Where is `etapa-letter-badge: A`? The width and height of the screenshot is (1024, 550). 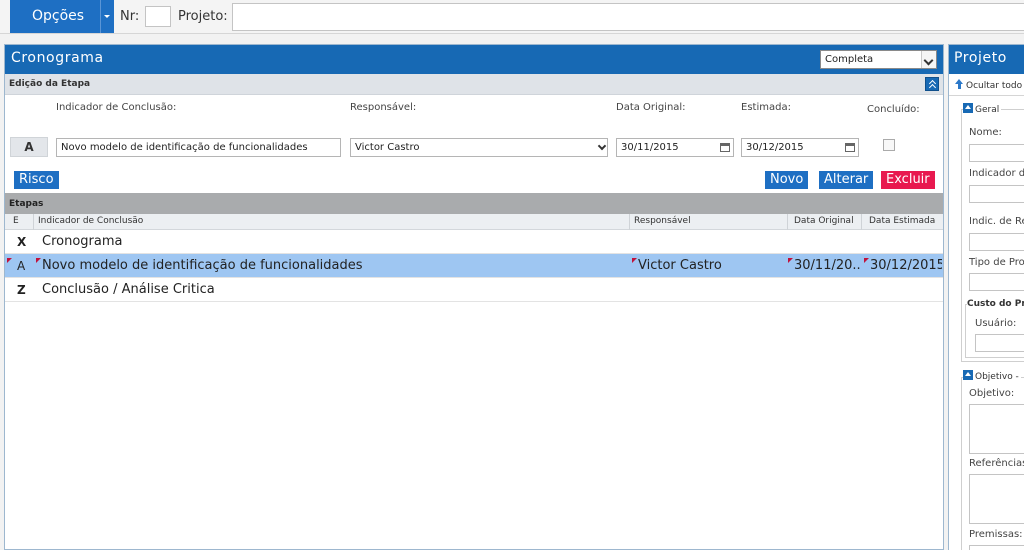
etapa-letter-badge: A is located at coordinates (29, 147).